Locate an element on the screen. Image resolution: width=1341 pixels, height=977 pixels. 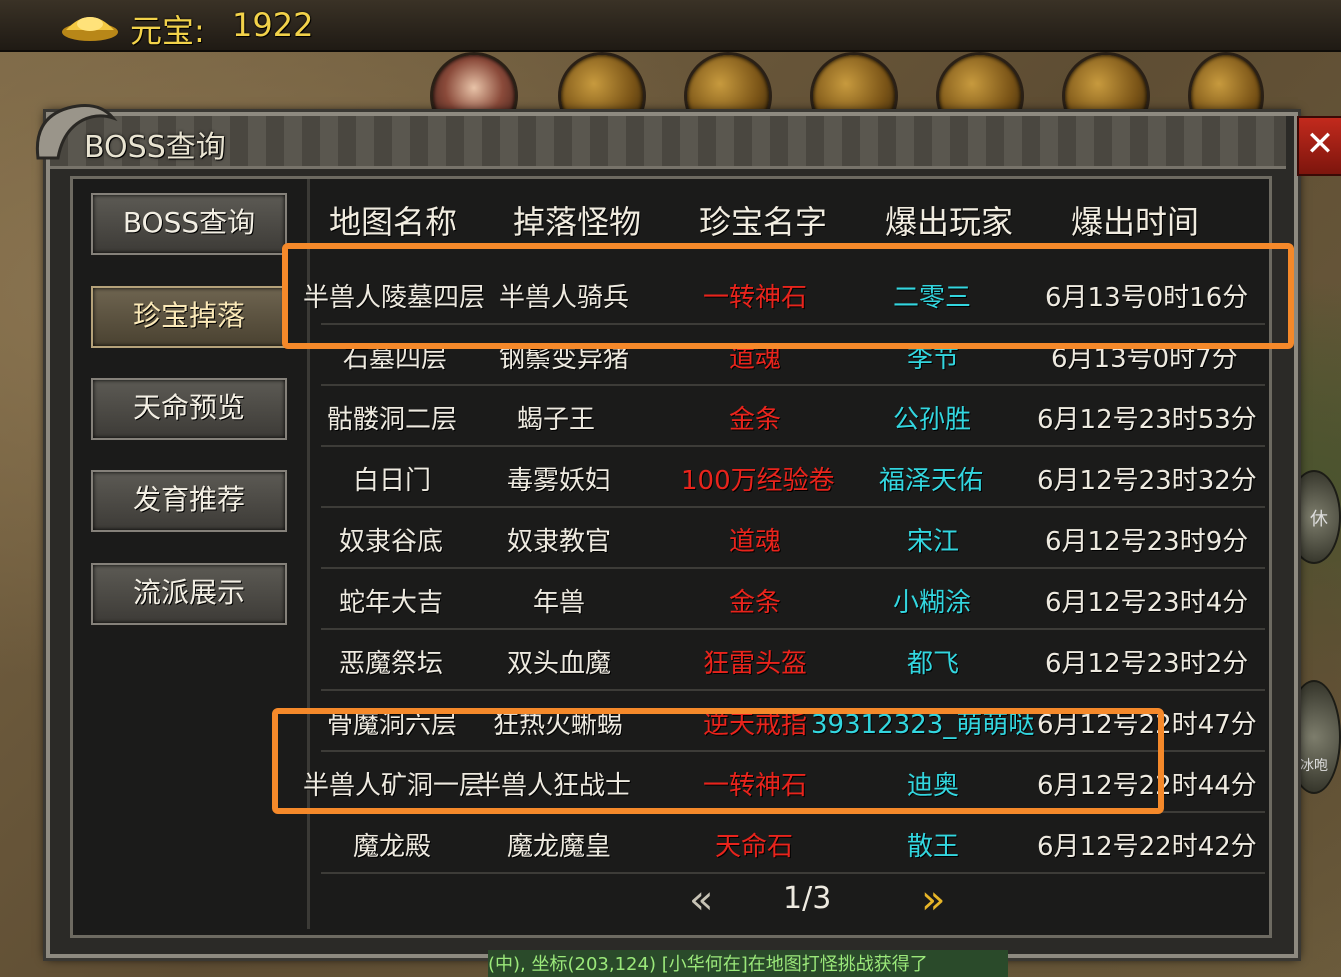
cell-player: 都飞 is located at coordinates (933, 664).